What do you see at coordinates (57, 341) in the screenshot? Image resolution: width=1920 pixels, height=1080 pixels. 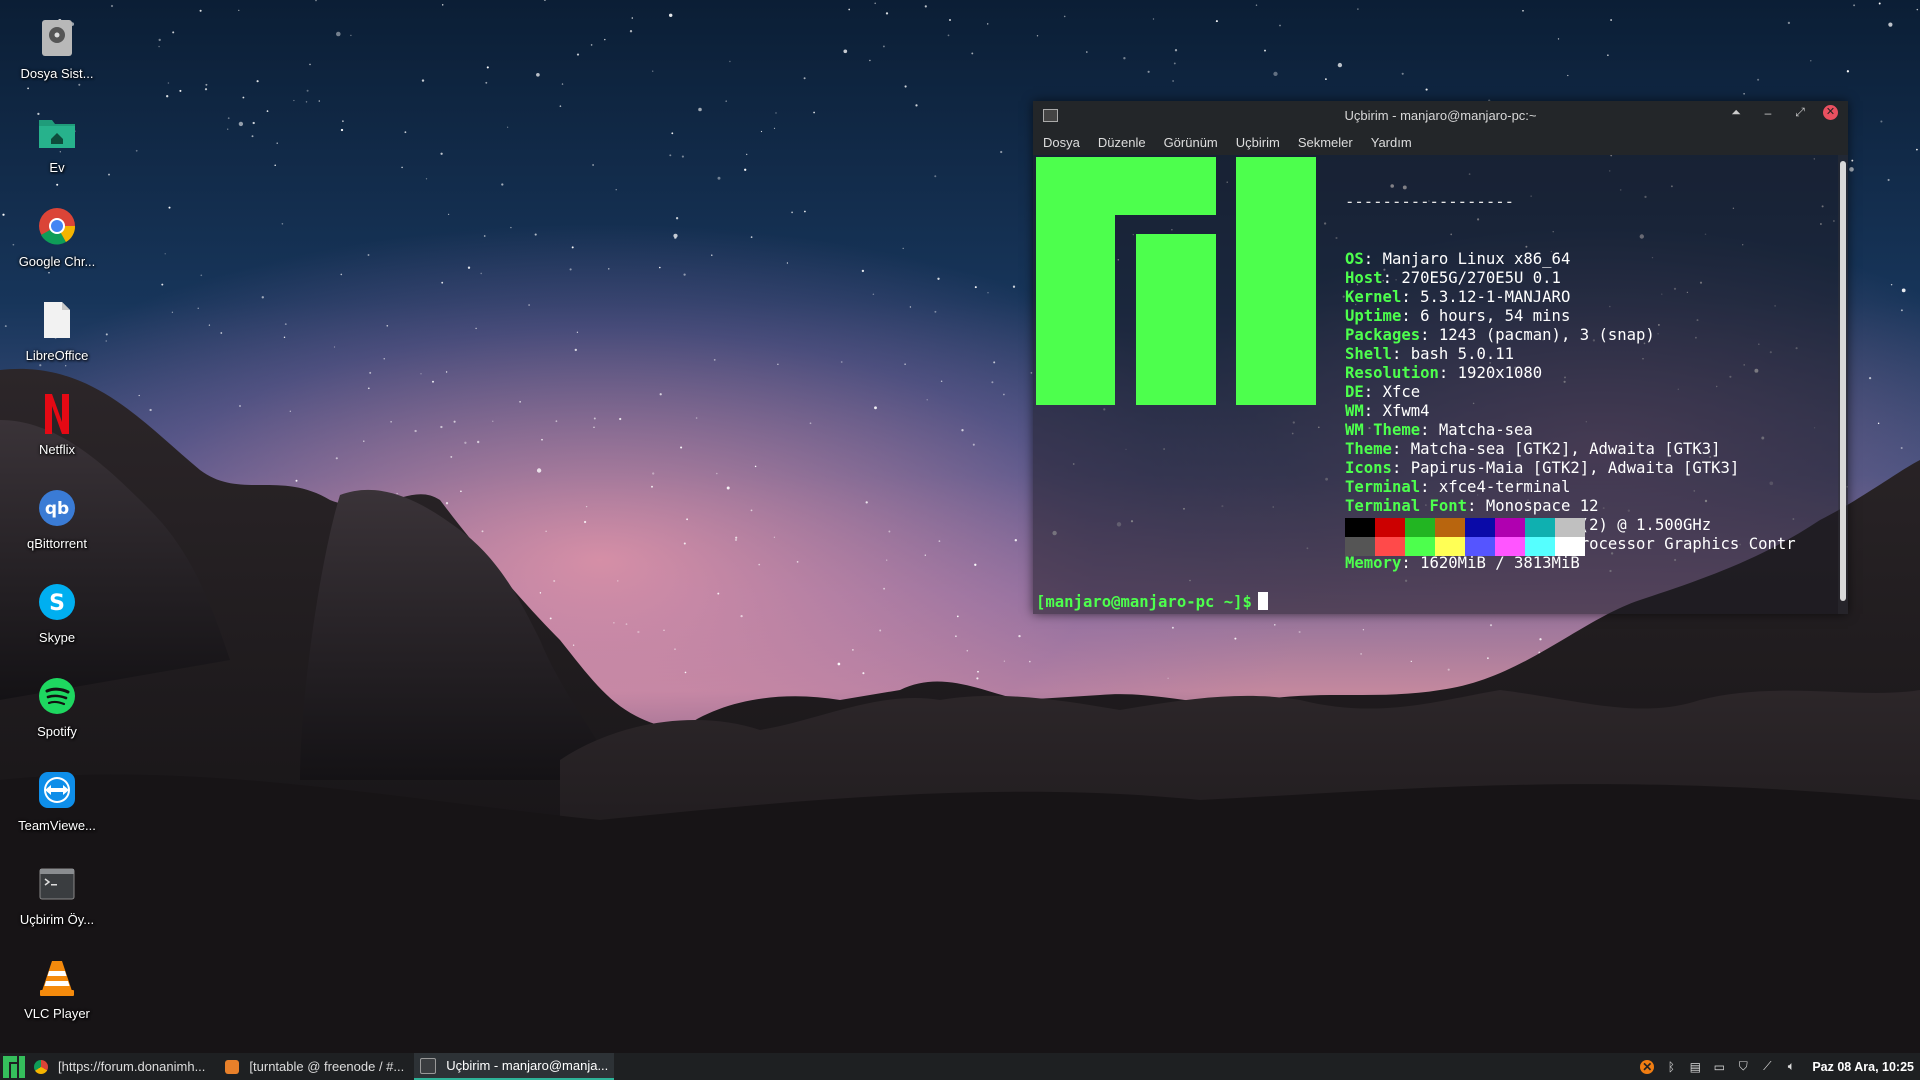 I see `desktop-icon-libreoffice: LibreOffice` at bounding box center [57, 341].